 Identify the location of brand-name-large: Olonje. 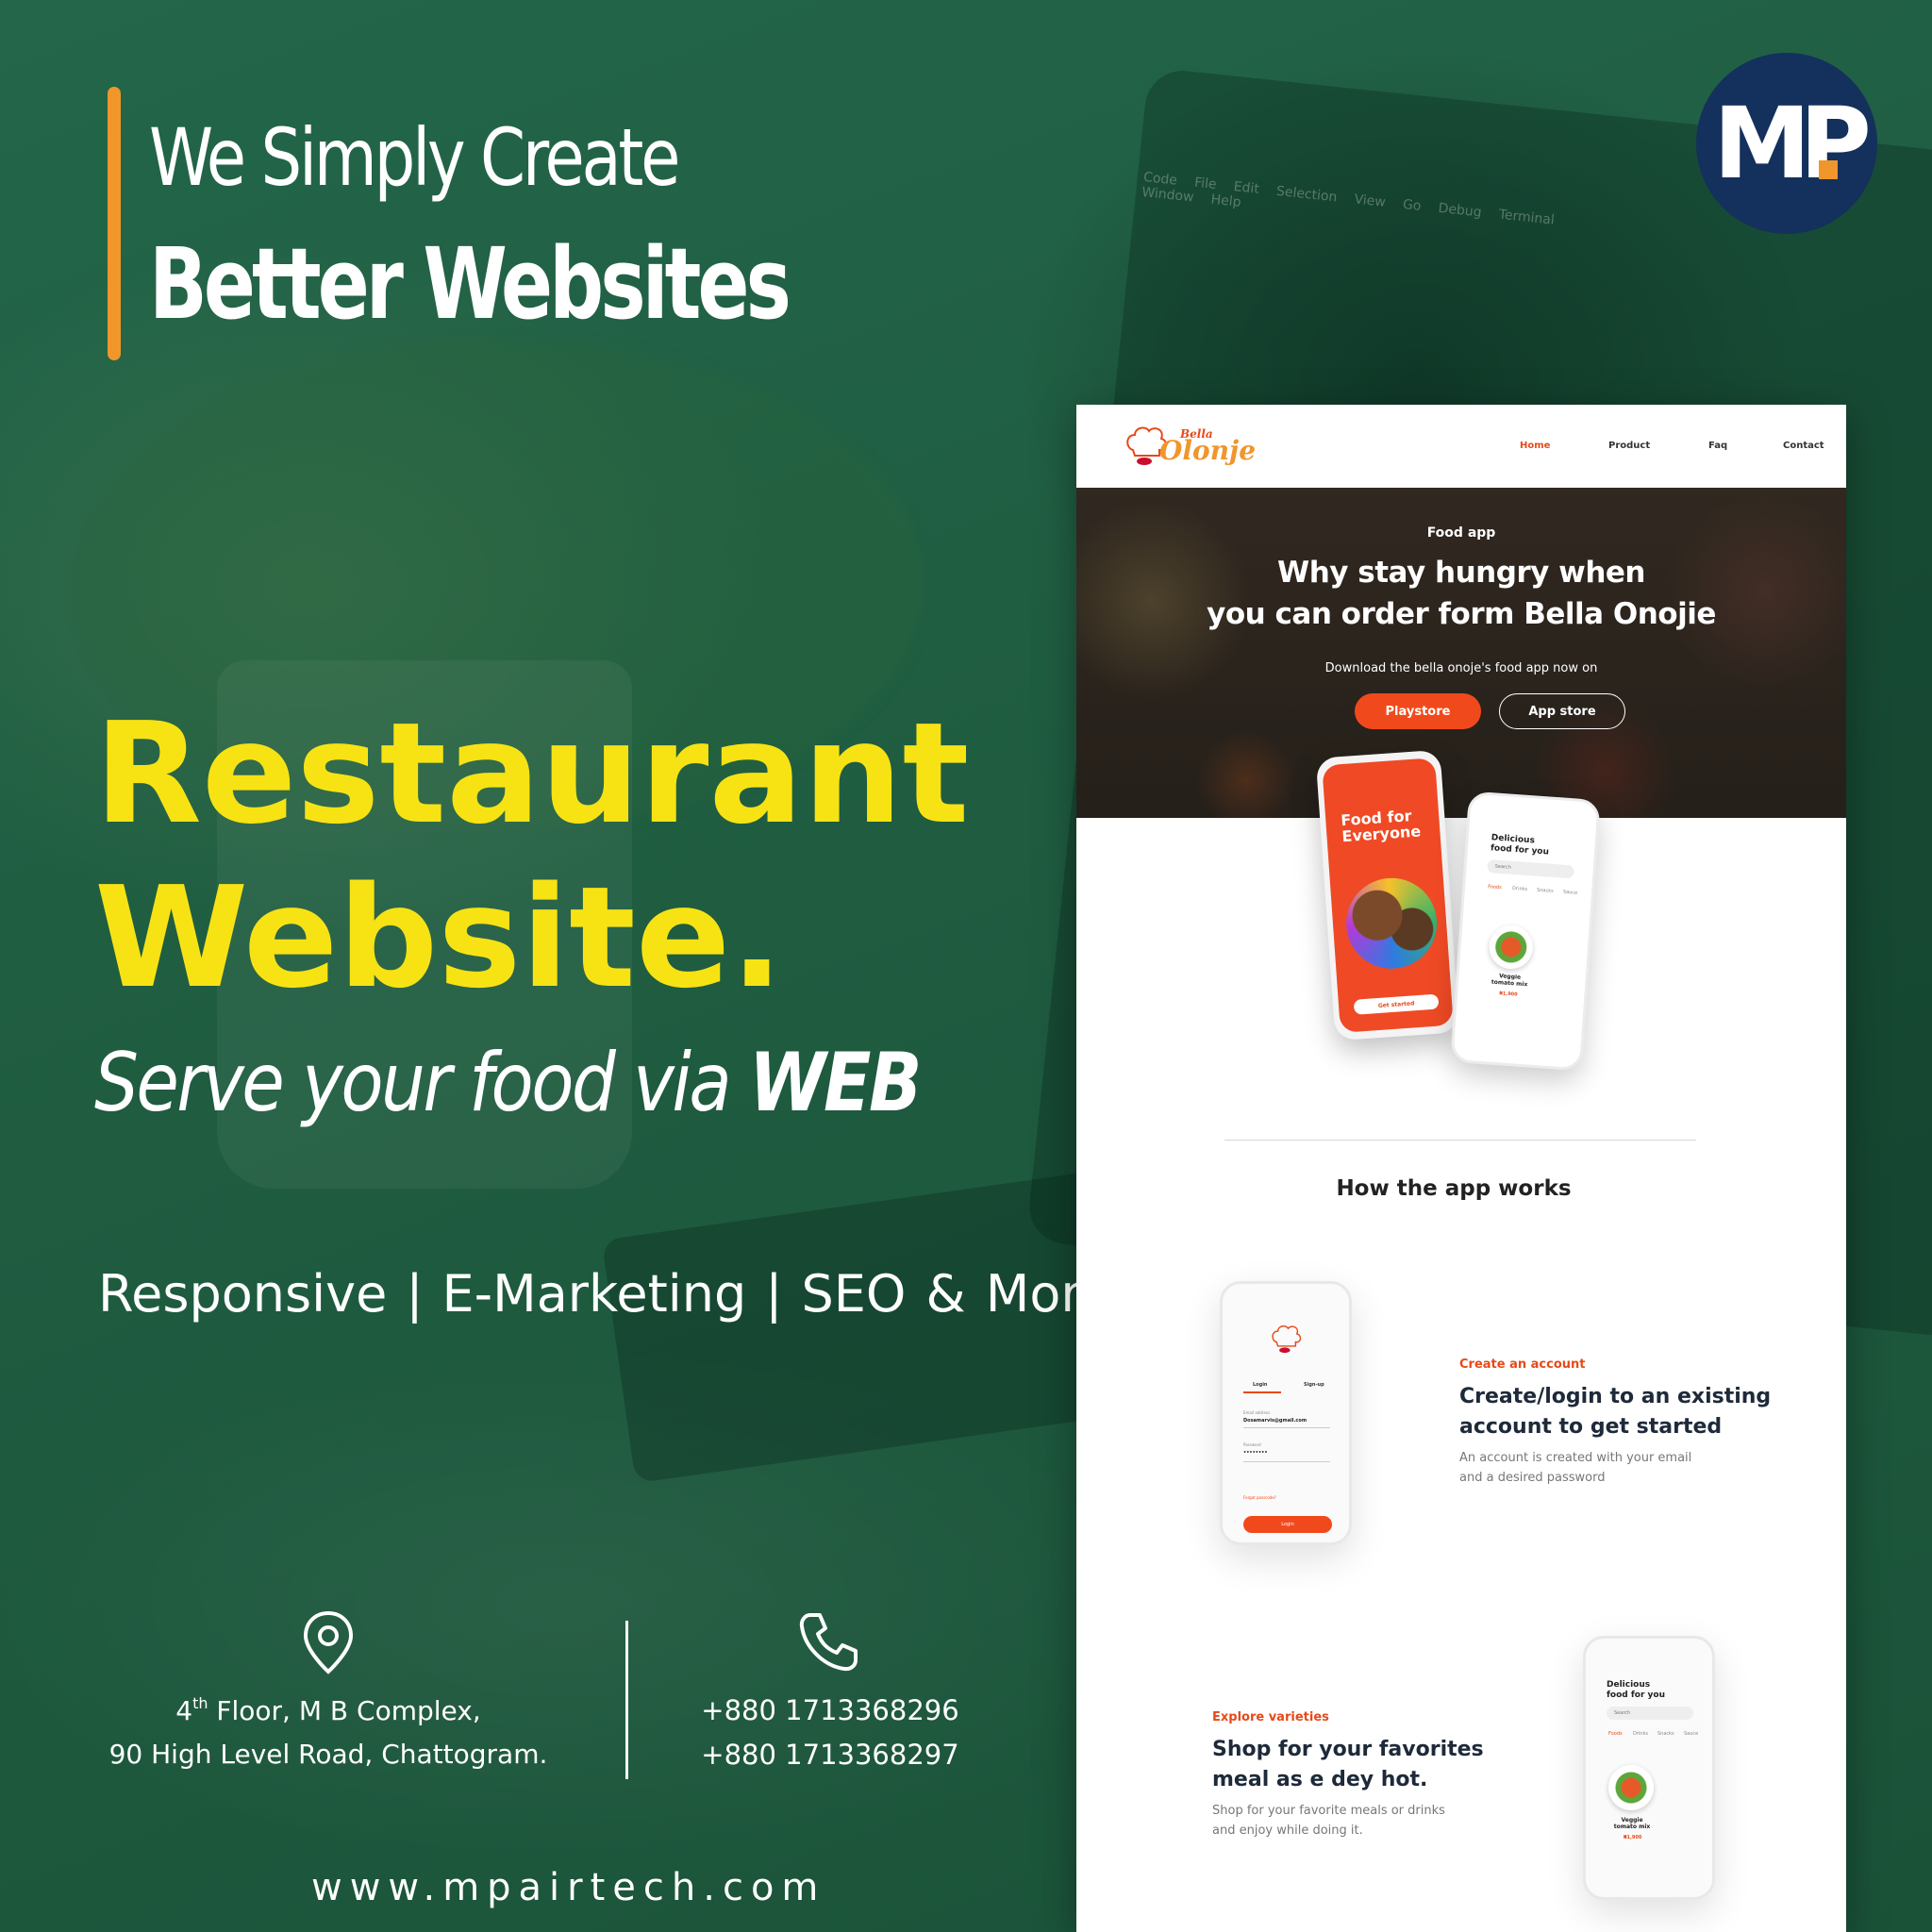
(1208, 451).